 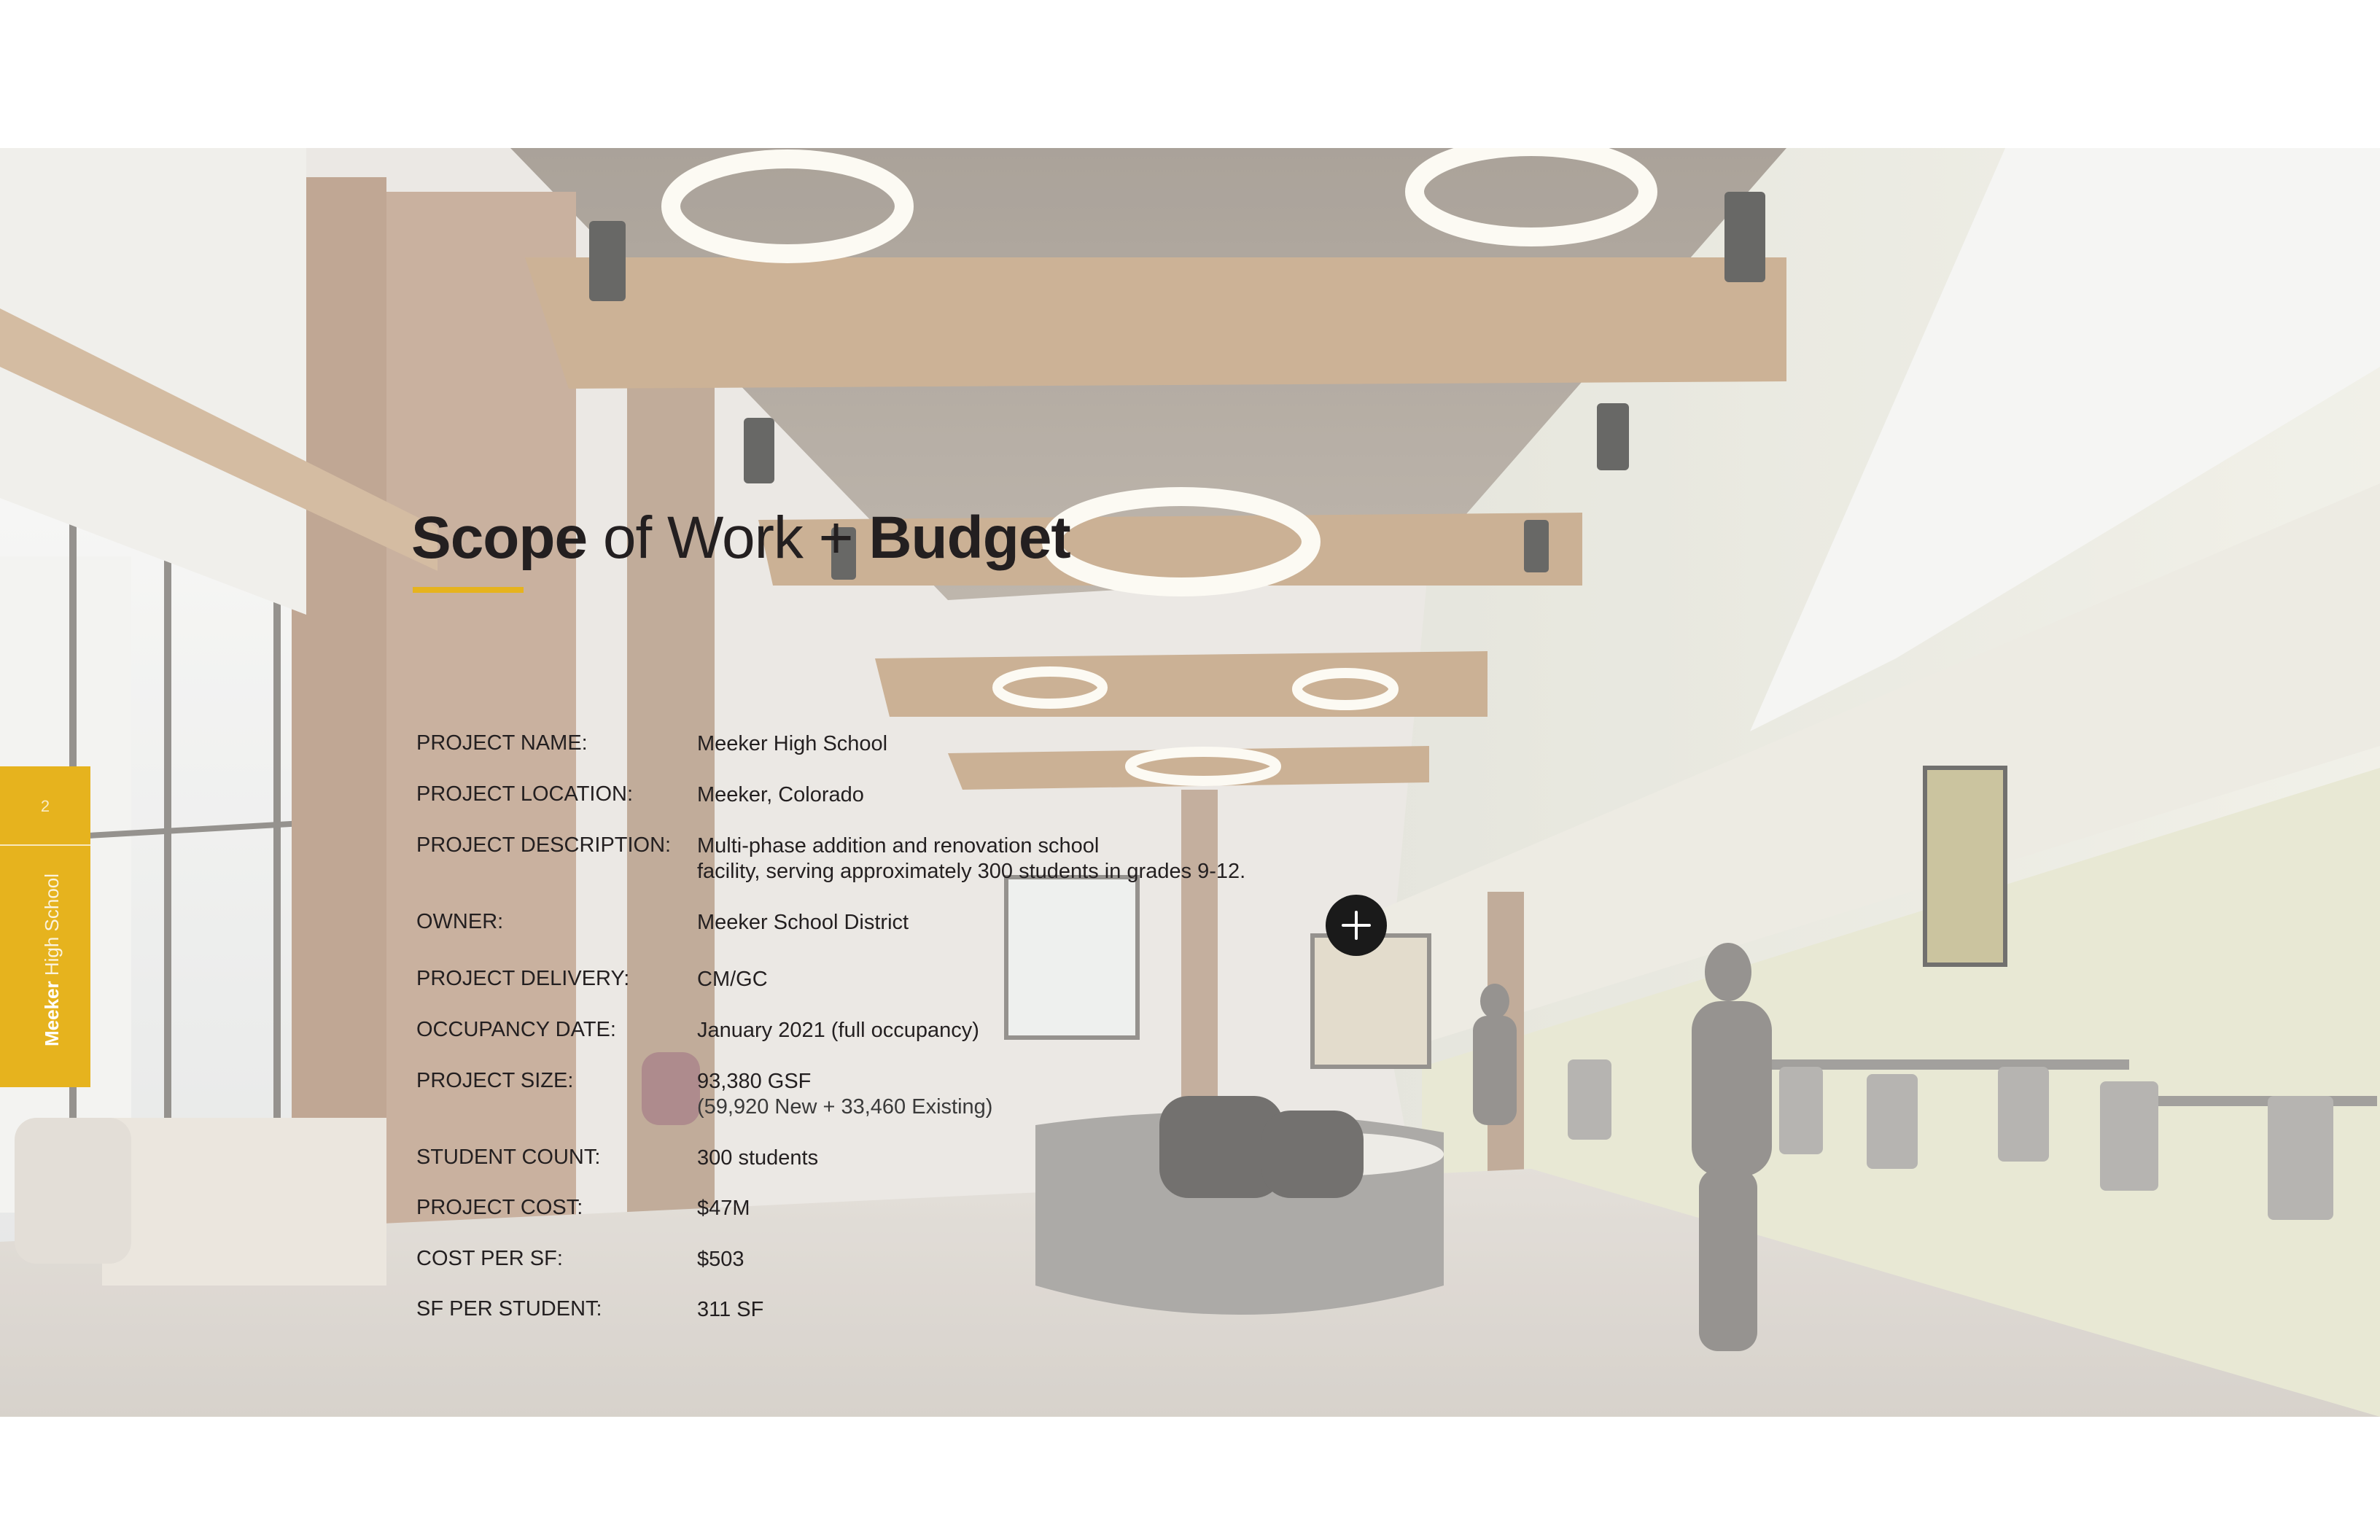 I want to click on plus-icon, so click(x=1356, y=925).